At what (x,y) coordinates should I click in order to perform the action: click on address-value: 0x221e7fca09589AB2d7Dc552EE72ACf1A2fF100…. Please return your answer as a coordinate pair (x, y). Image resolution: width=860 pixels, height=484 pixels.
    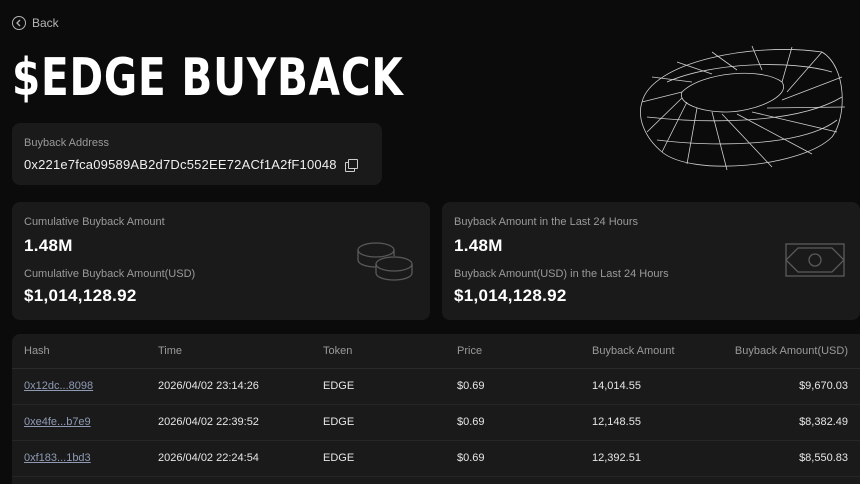
    Looking at the image, I should click on (180, 164).